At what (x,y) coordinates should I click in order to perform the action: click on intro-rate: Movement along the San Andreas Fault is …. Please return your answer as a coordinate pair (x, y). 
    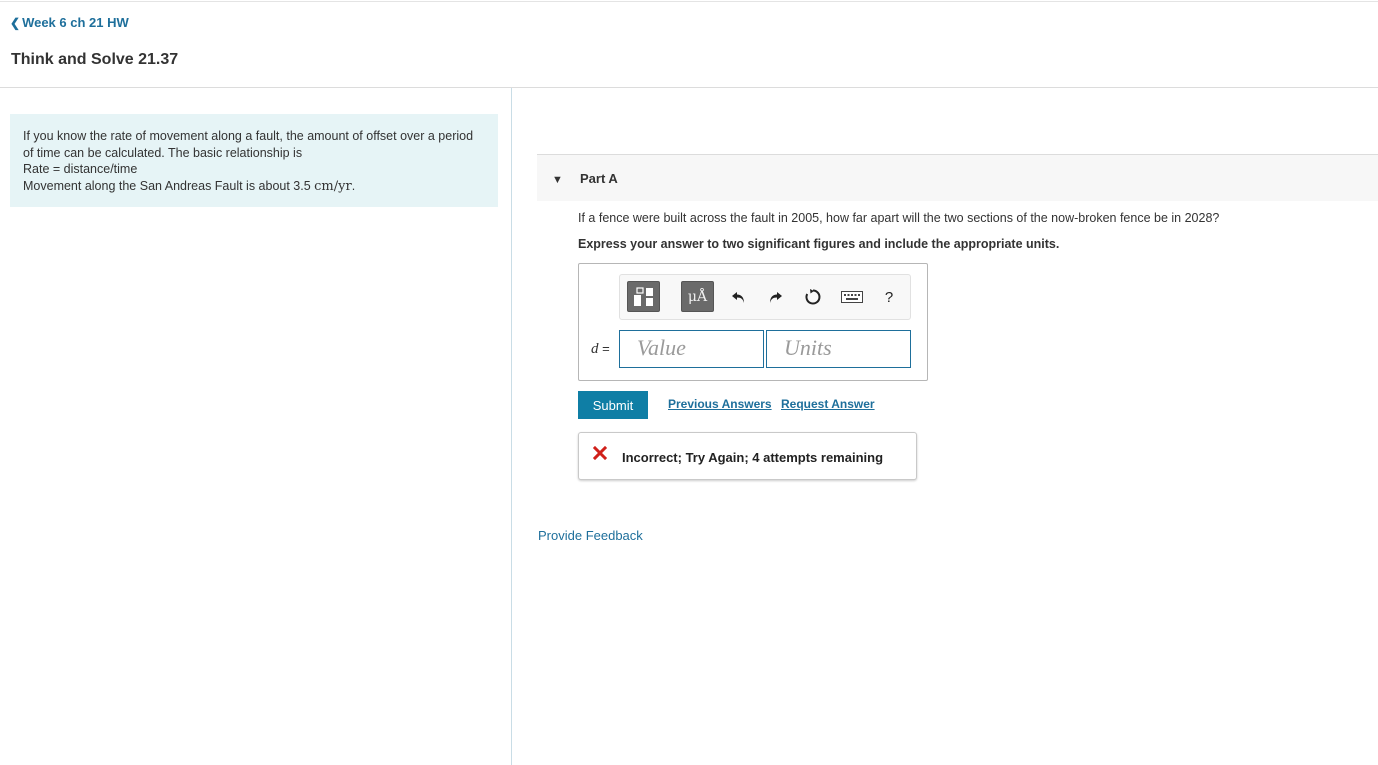
    Looking at the image, I should click on (254, 187).